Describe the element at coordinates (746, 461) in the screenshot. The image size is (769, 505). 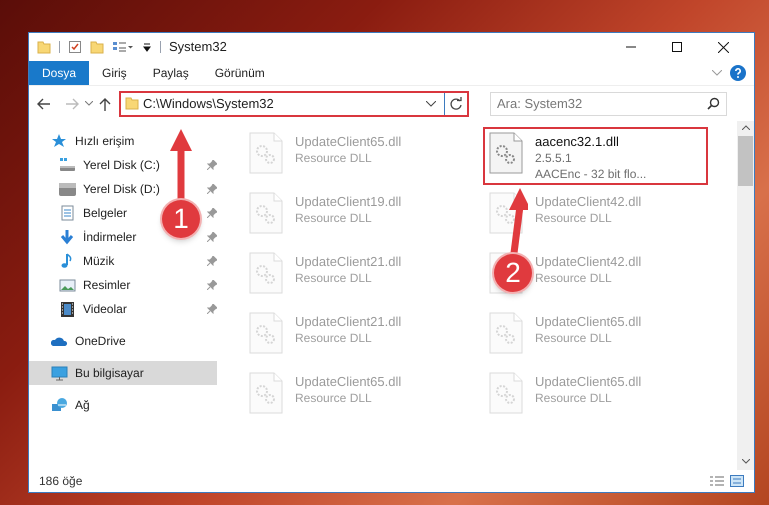
I see `scroll-down-icon` at that location.